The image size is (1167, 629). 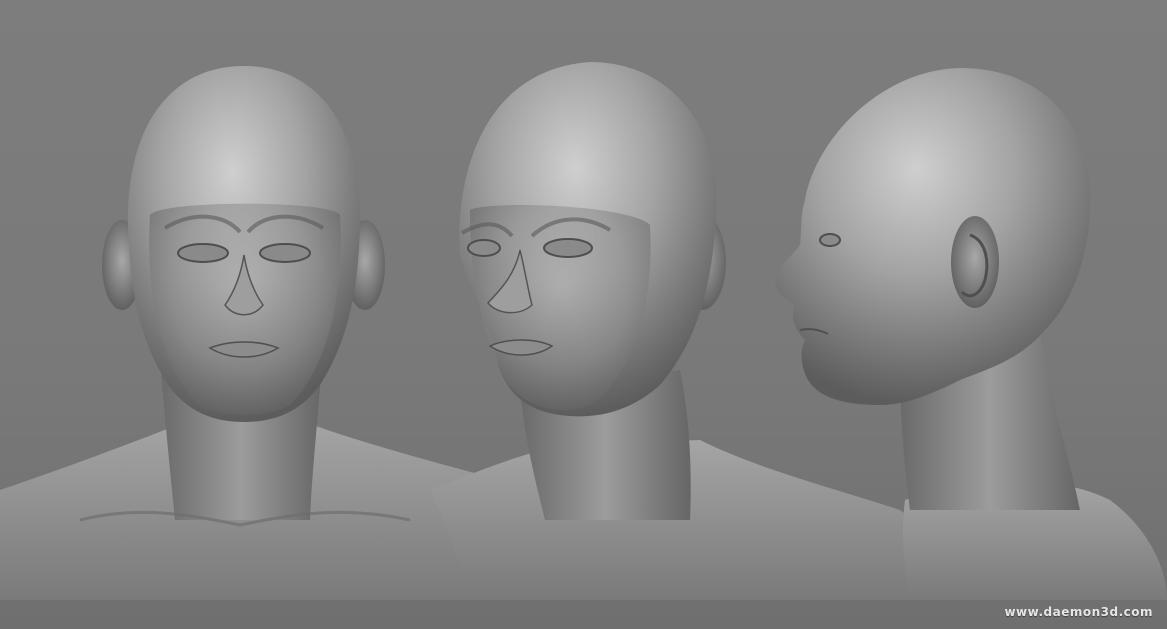 What do you see at coordinates (1078, 612) in the screenshot?
I see `watermark-text: www.daemon3d.com` at bounding box center [1078, 612].